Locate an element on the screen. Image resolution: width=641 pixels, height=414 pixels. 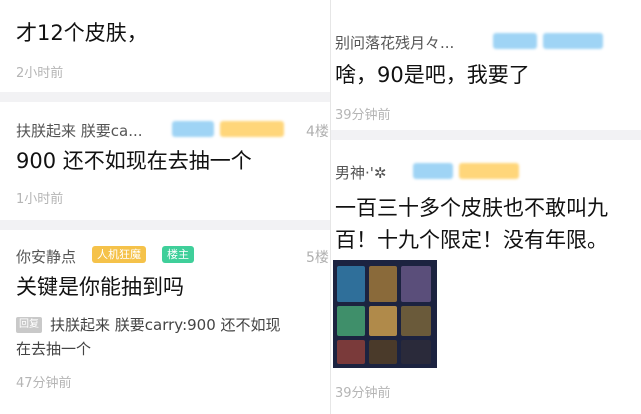
comment-text: 一百三十多个皮肤也不敢叫九 is located at coordinates (471, 208).